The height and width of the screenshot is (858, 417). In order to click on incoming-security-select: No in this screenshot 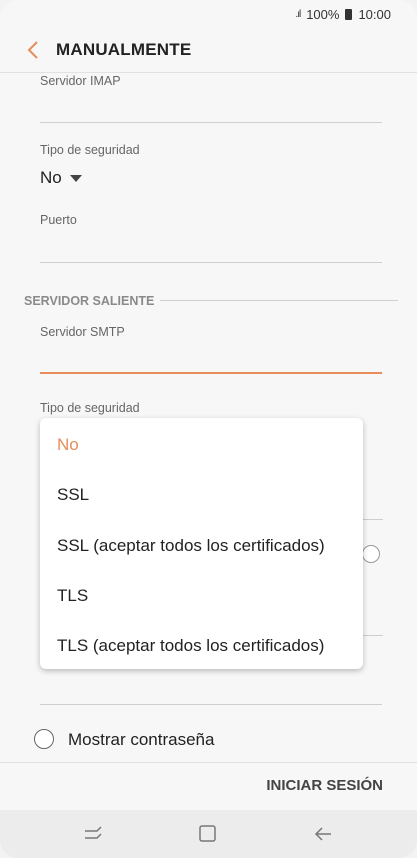, I will do `click(61, 178)`.